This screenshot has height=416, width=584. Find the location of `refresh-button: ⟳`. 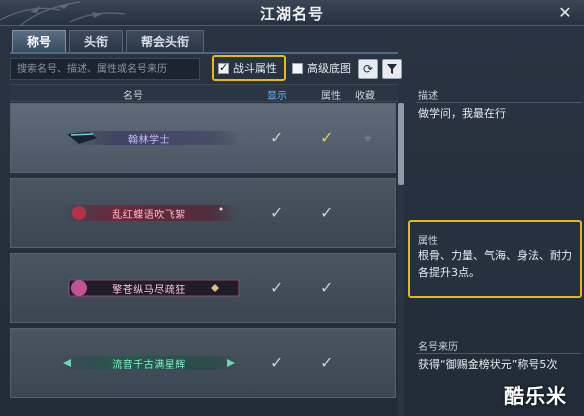

refresh-button: ⟳ is located at coordinates (368, 69).